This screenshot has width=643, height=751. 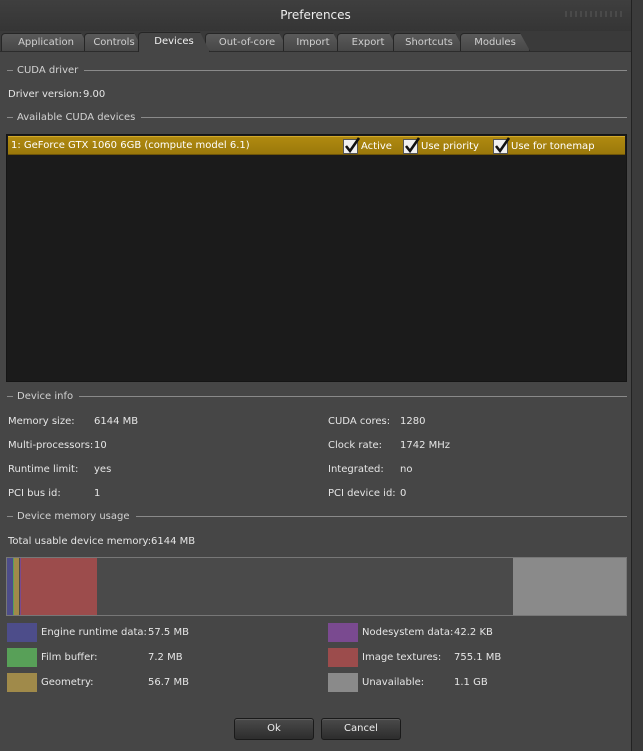 I want to click on film-buffer-value: 7.2 MB, so click(x=165, y=657).